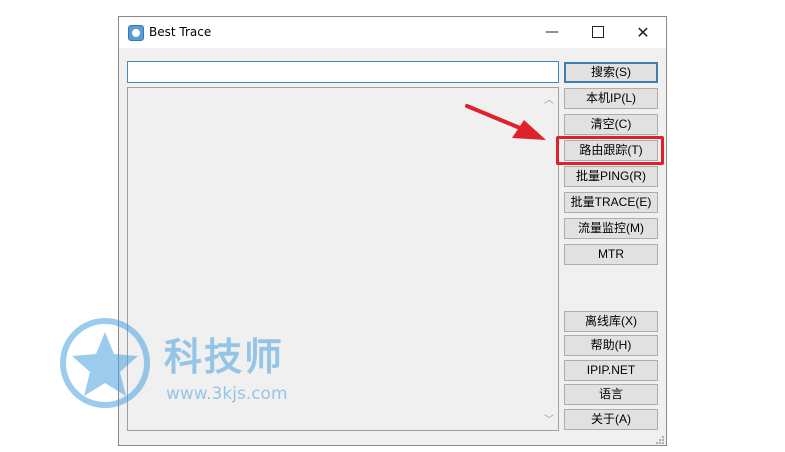 The image size is (785, 452). What do you see at coordinates (105, 363) in the screenshot?
I see `watermark-logo-icon` at bounding box center [105, 363].